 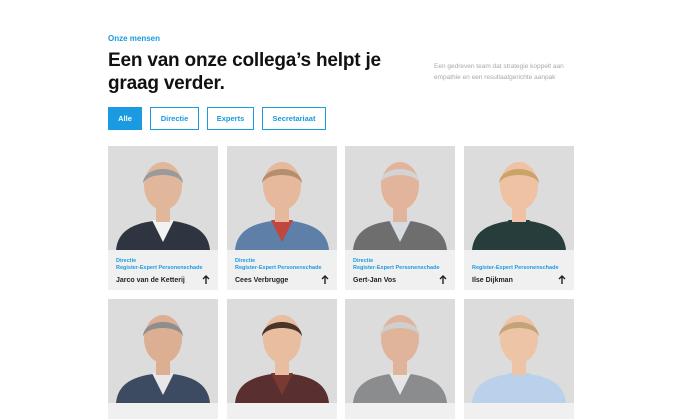 What do you see at coordinates (262, 280) in the screenshot?
I see `person-name: Cees Verbrugge` at bounding box center [262, 280].